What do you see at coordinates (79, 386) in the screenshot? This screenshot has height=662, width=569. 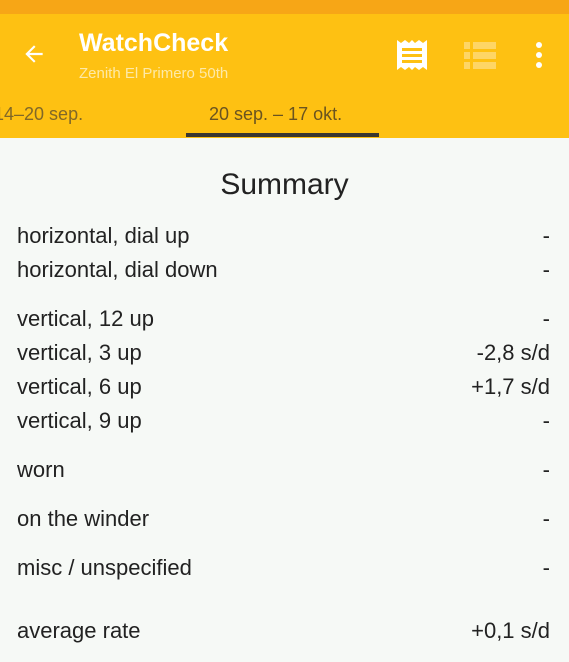 I see `position-label: vertical, 6 up` at bounding box center [79, 386].